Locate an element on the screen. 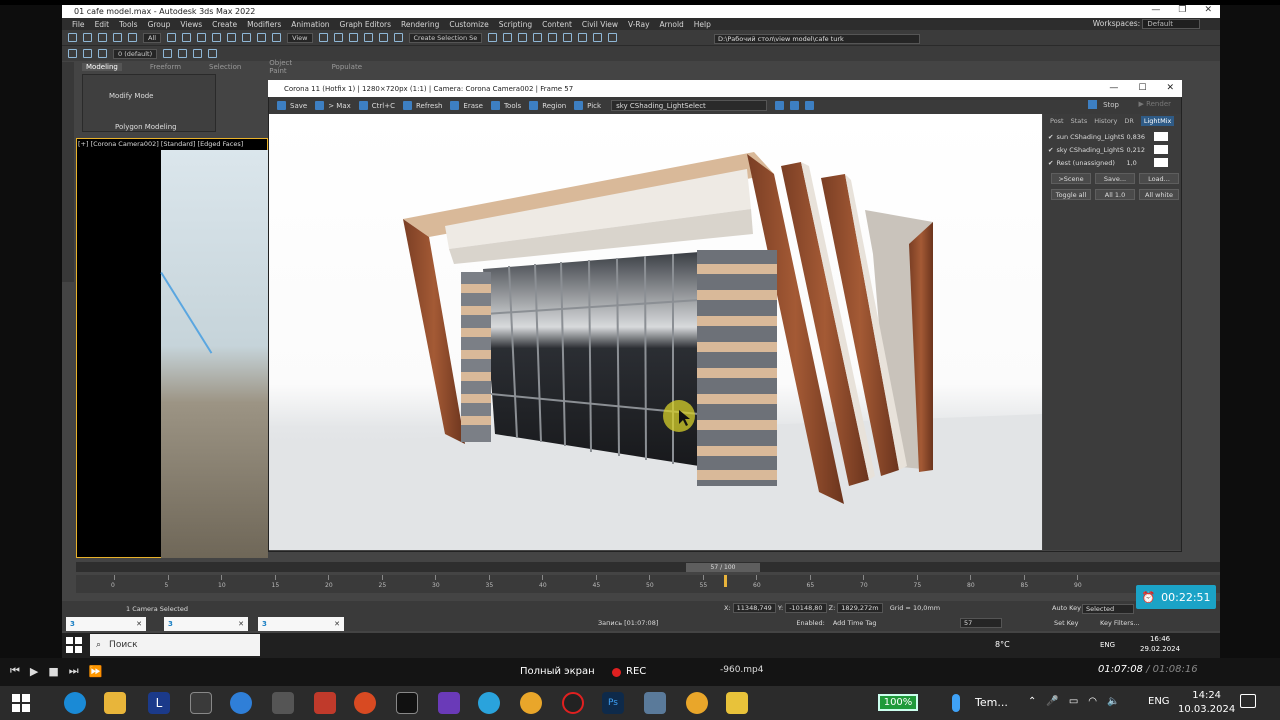 The width and height of the screenshot is (1280, 720). volume-icon: 🔈 is located at coordinates (1113, 701).